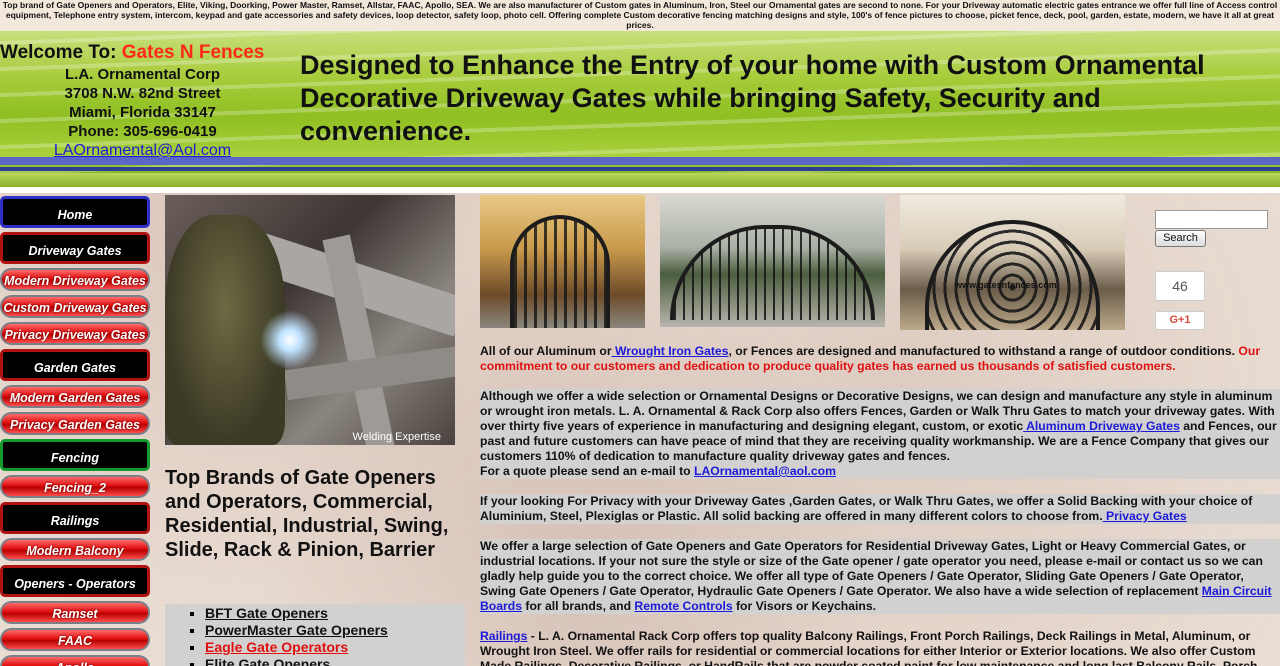 This screenshot has height=666, width=1280. Describe the element at coordinates (546, 351) in the screenshot. I see `text-span: All of our Aluminum or` at that location.